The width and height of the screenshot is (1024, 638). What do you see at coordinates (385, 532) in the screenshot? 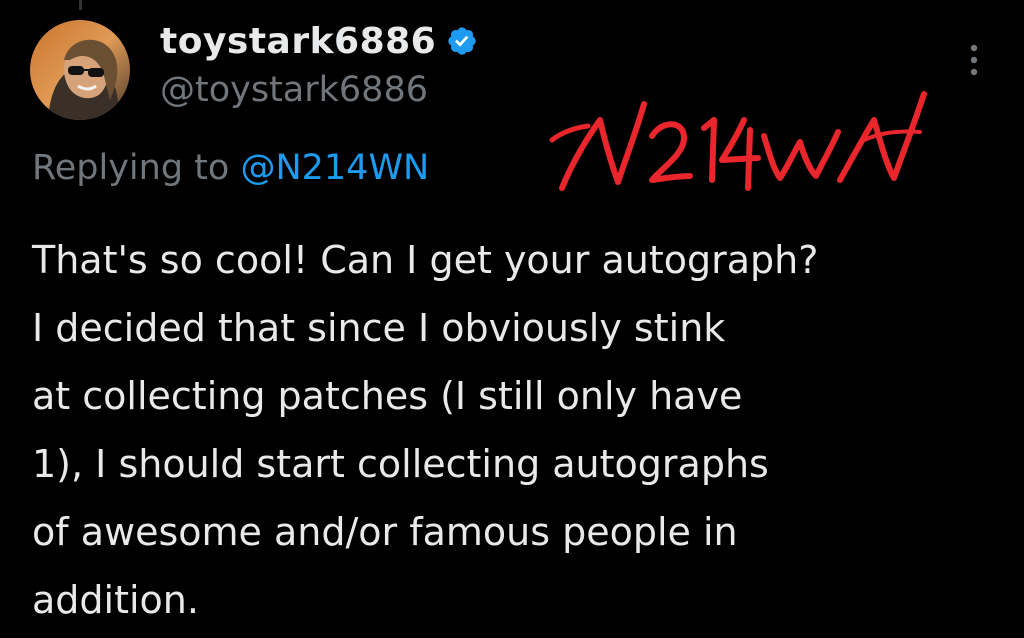
I see `tweet-text-line: of awesome and/or famous people in` at bounding box center [385, 532].